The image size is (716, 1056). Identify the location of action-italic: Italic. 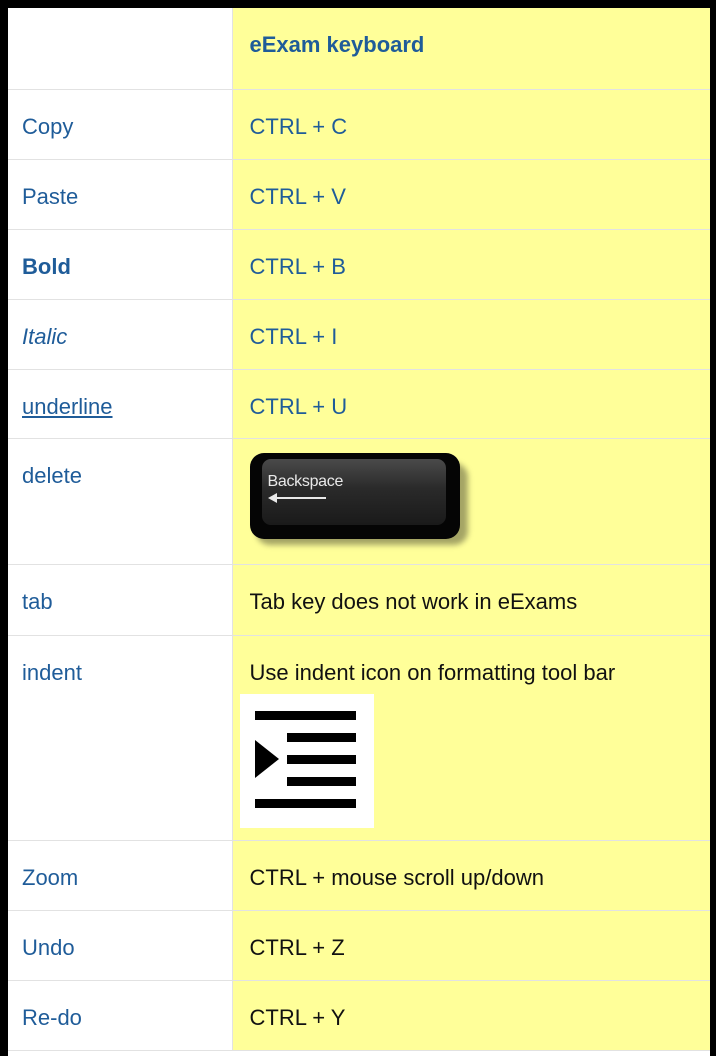
(120, 334).